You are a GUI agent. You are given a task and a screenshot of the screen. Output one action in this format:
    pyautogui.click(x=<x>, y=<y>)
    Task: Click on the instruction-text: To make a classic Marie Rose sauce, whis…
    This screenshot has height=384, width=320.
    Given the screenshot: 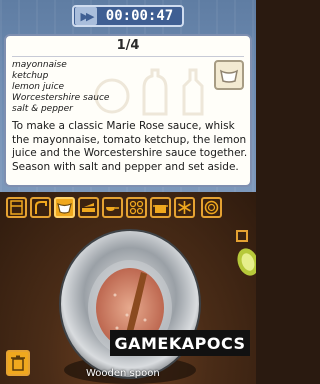 What is the action you would take?
    pyautogui.click(x=130, y=146)
    